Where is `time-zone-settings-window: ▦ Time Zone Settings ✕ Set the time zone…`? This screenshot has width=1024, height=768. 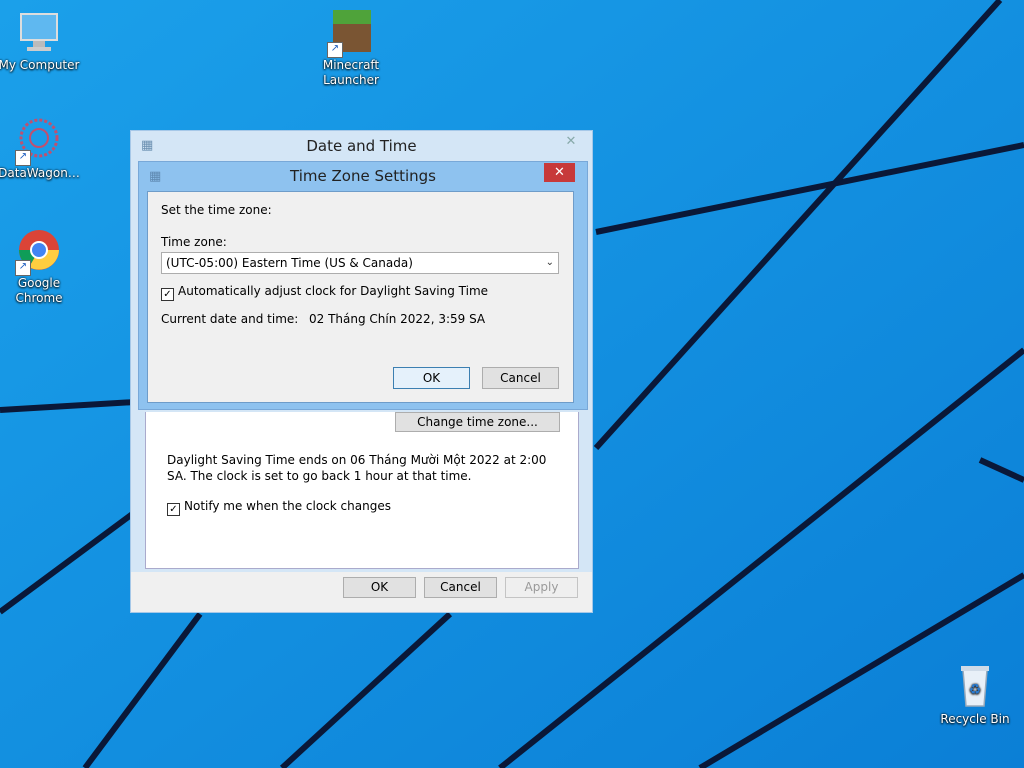
time-zone-settings-window: ▦ Time Zone Settings ✕ Set the time zone… is located at coordinates (363, 285).